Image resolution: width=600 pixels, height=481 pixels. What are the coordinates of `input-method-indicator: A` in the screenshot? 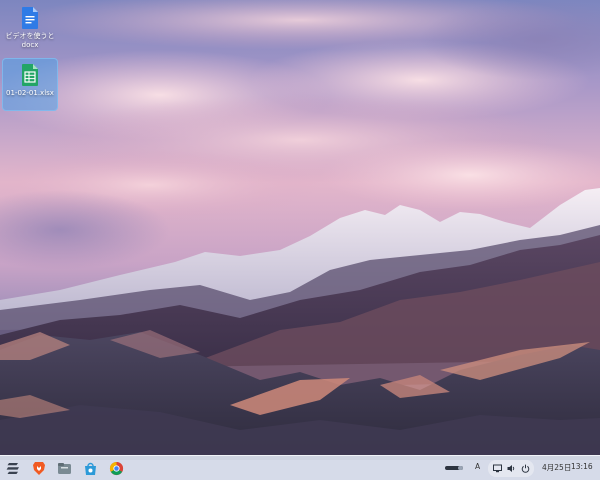 It's located at (477, 466).